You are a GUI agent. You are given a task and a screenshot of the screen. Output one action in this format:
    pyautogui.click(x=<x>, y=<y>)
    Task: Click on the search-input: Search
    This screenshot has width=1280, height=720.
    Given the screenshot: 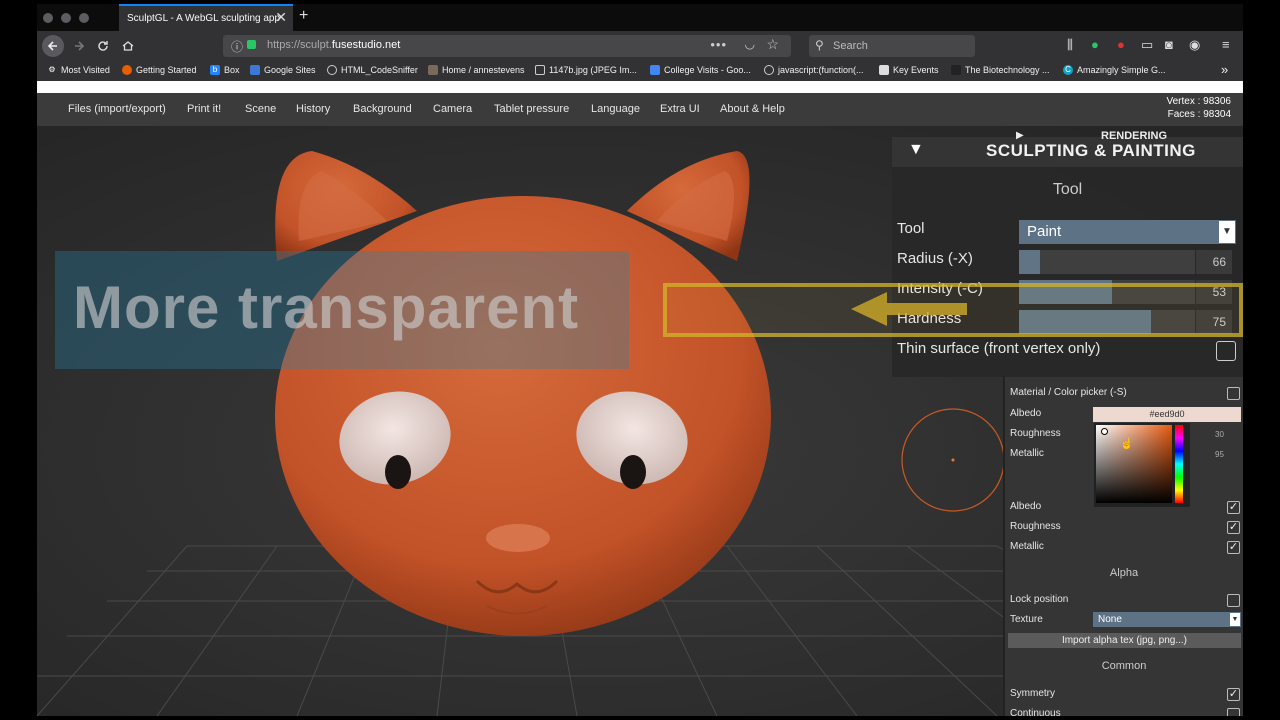 What is the action you would take?
    pyautogui.click(x=850, y=46)
    